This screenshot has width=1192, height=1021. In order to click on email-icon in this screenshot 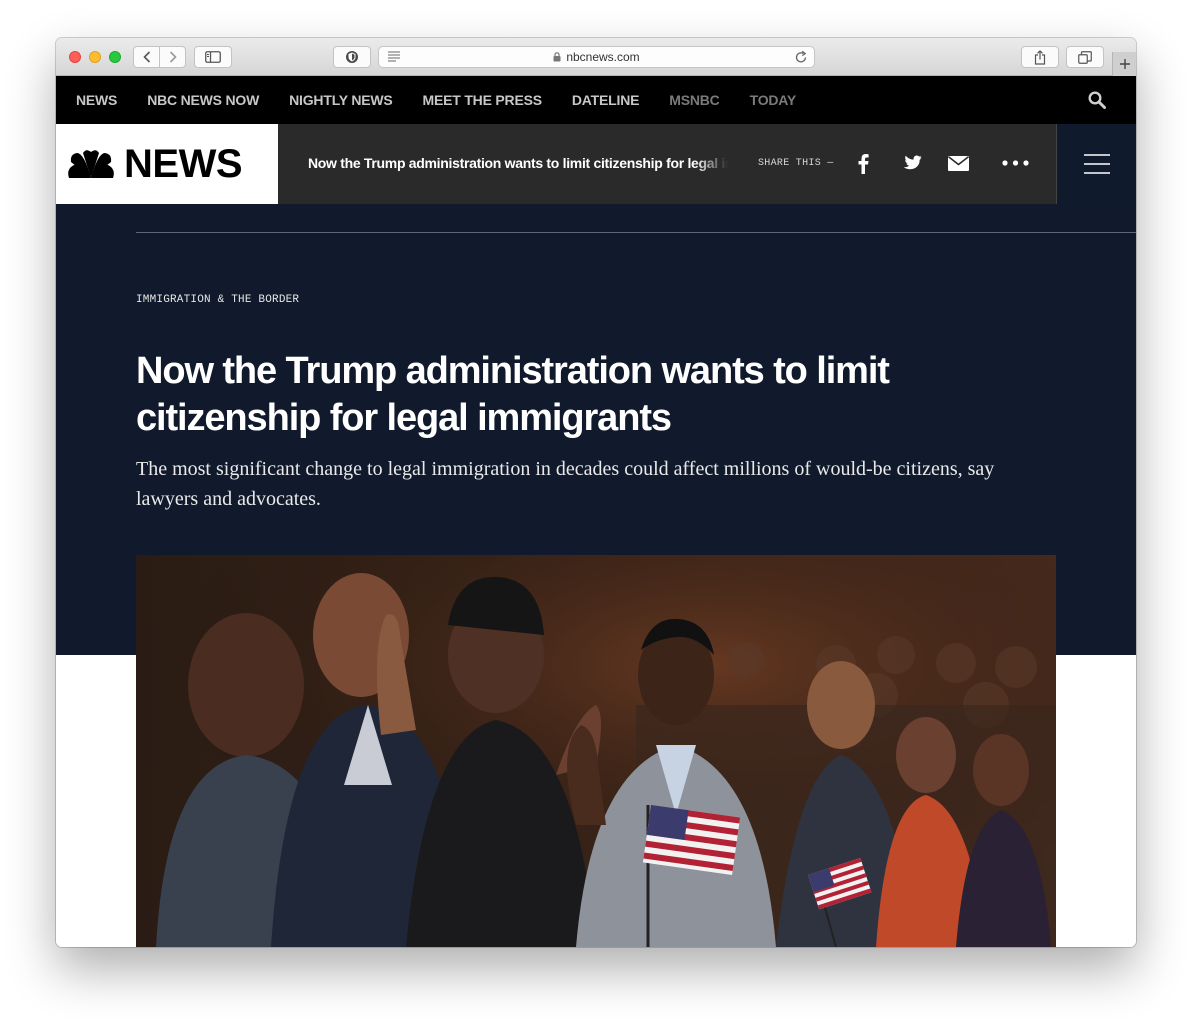, I will do `click(958, 163)`.